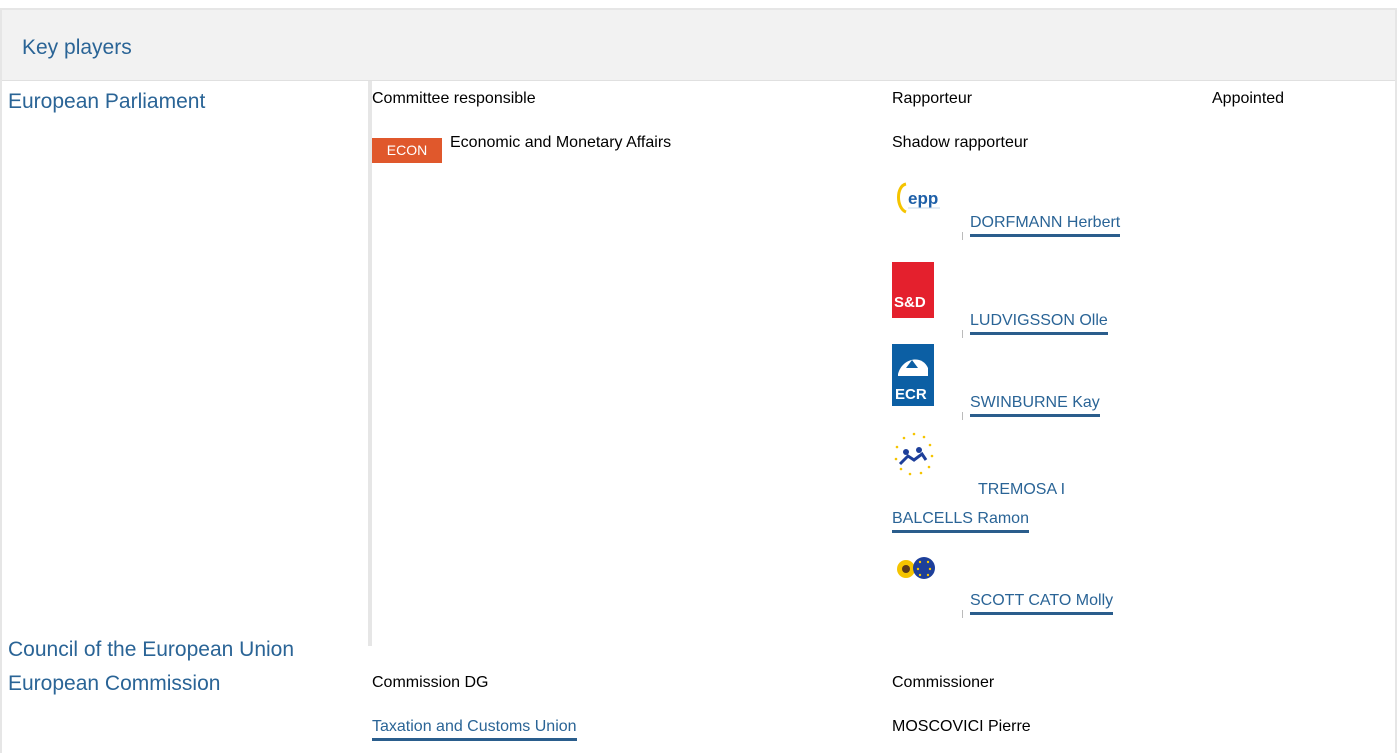 The height and width of the screenshot is (753, 1397). I want to click on shadow-rapporteur-link: BALCELLS Ramon, so click(960, 521).